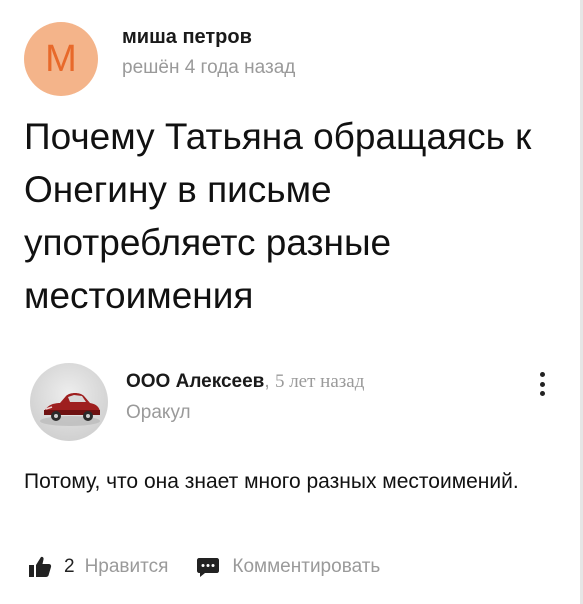 This screenshot has height=604, width=583. Describe the element at coordinates (209, 67) in the screenshot. I see `question-status-time: решён 4 года назад` at that location.